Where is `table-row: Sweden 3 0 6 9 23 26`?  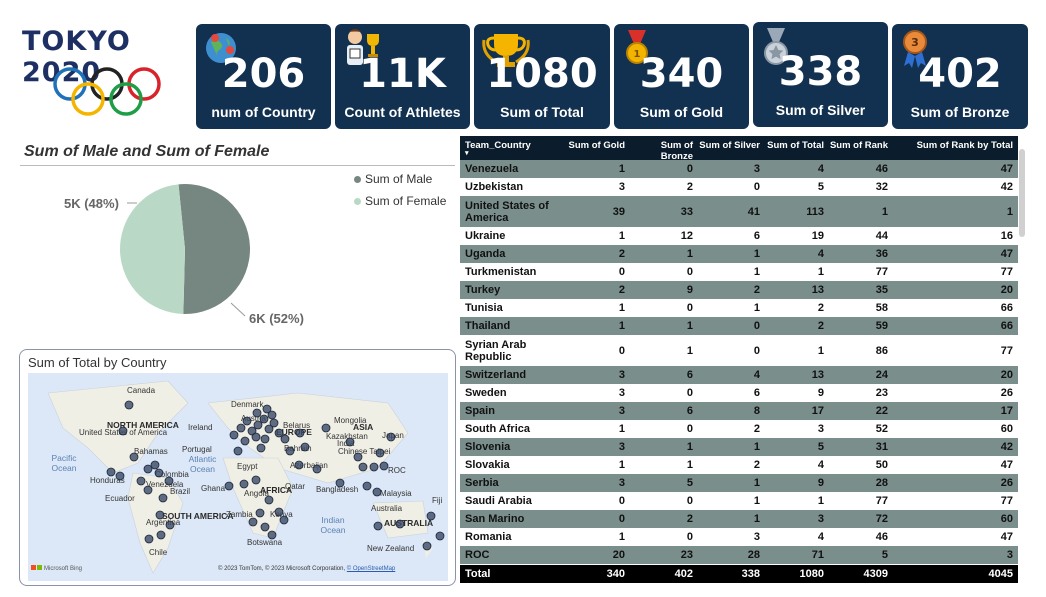
table-row: Sweden 3 0 6 9 23 26 is located at coordinates (739, 393).